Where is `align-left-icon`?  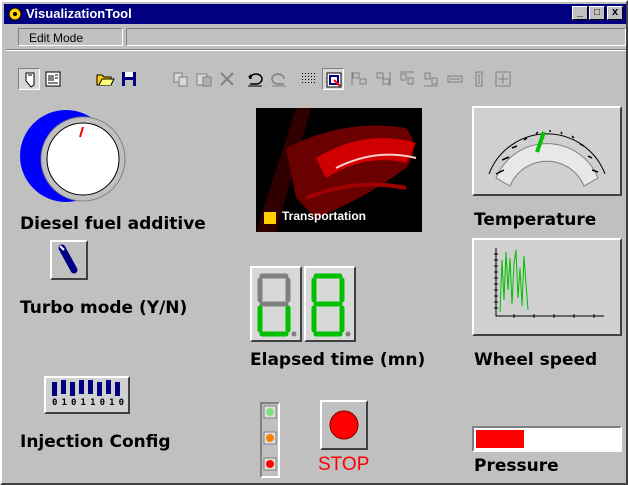 align-left-icon is located at coordinates (359, 79).